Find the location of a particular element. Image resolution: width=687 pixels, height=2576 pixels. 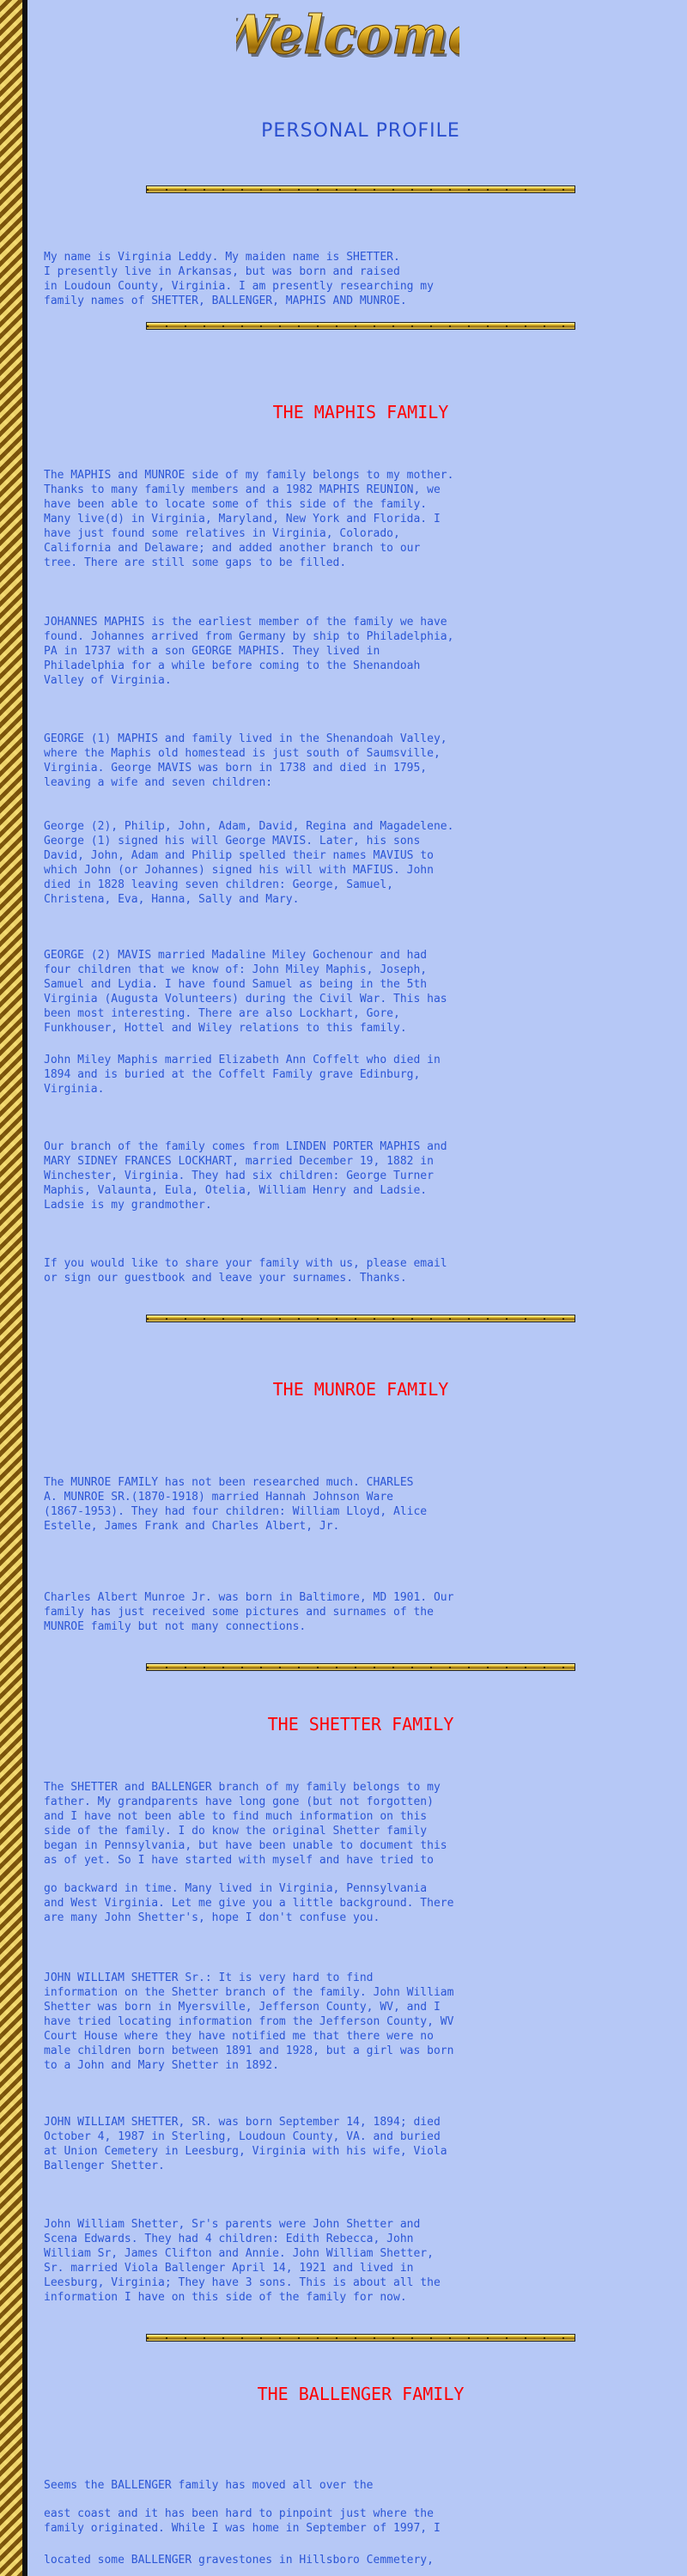

welcome-text: Welcome is located at coordinates (347, 34).